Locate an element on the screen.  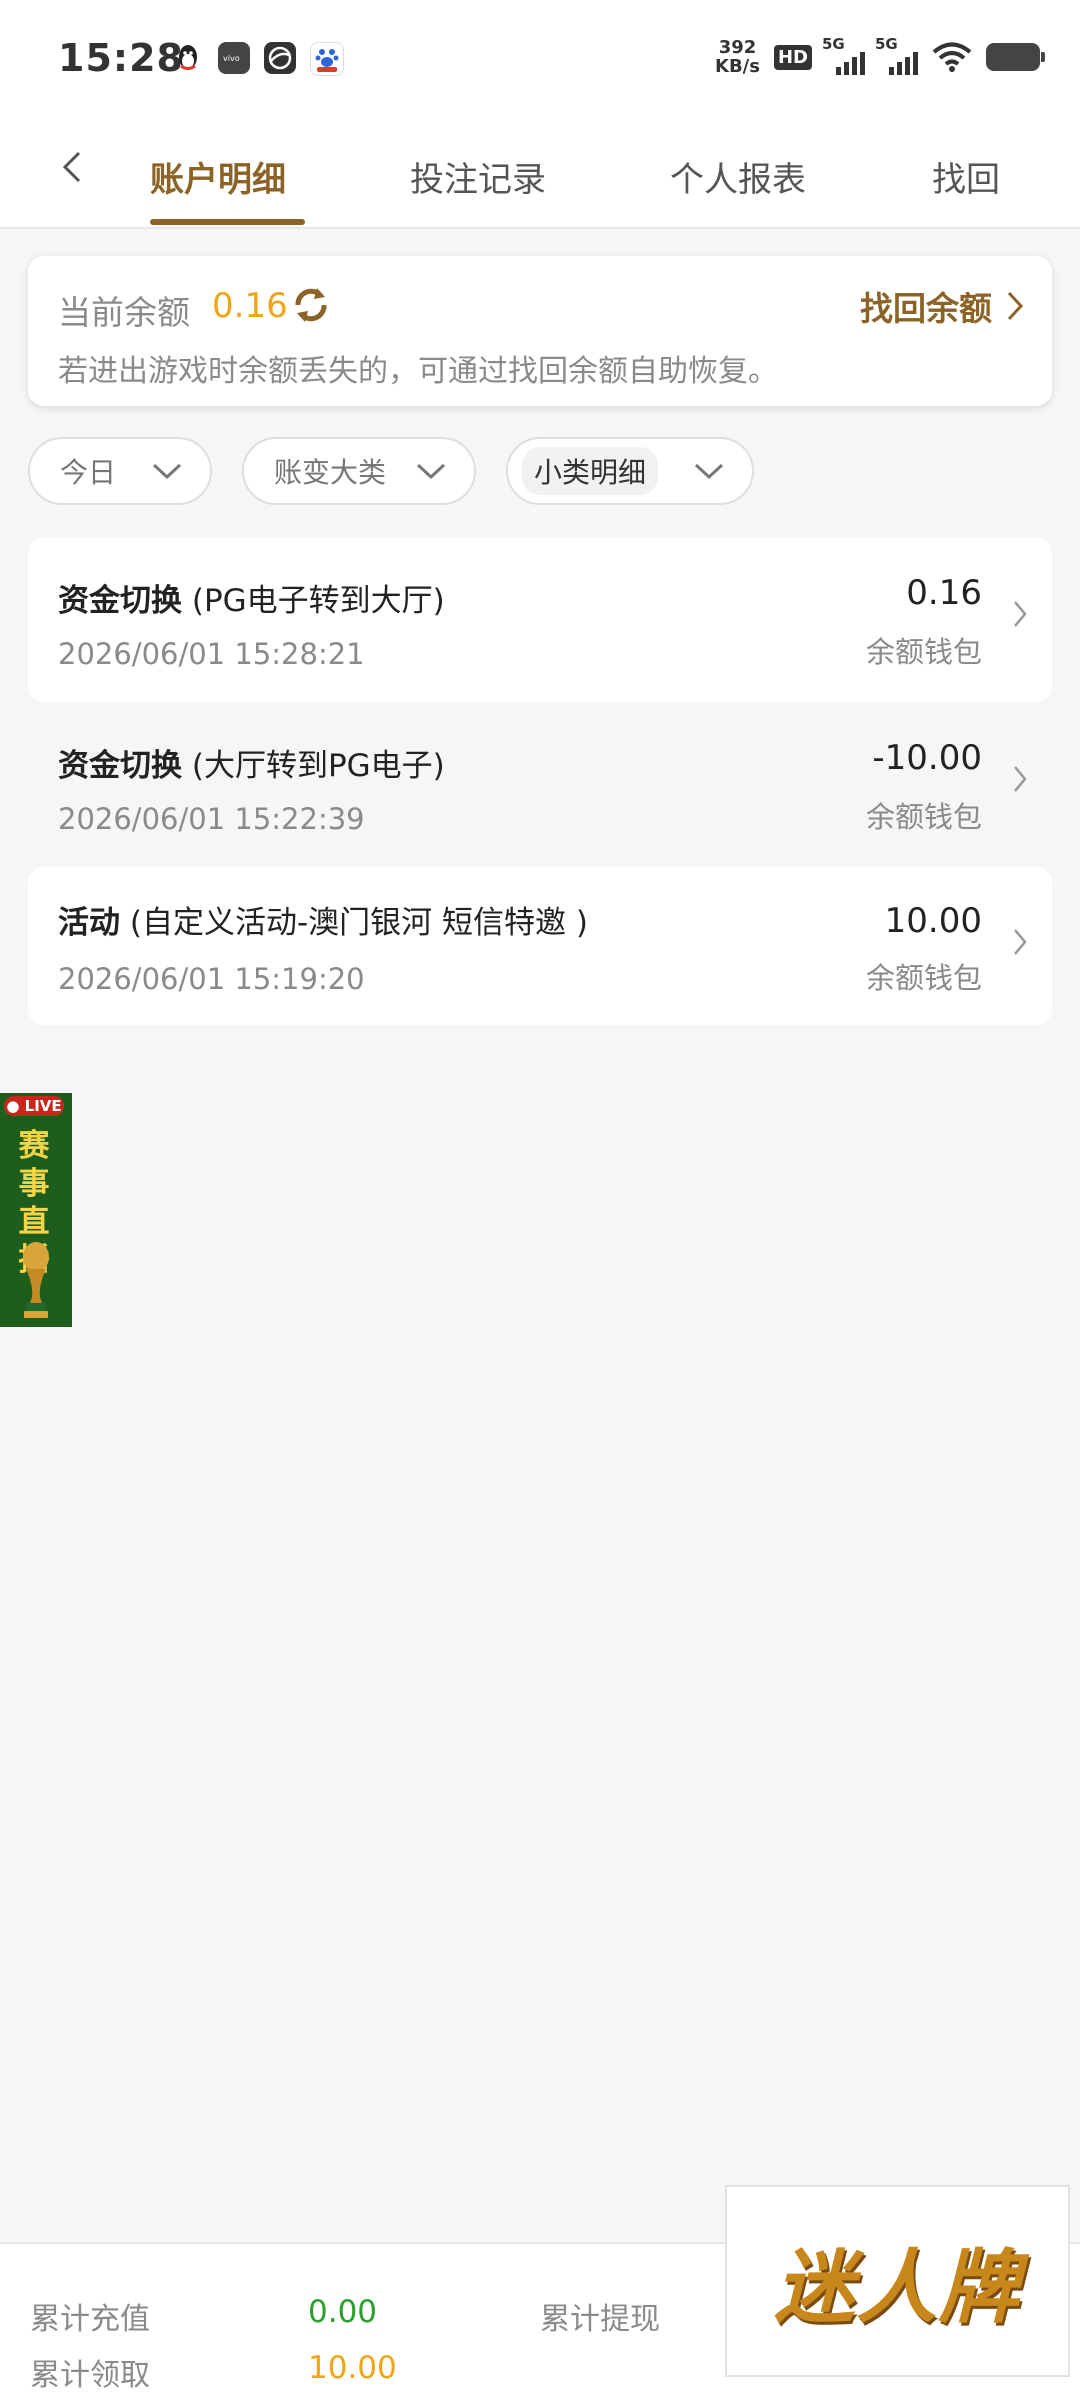
svg-text: vivo is located at coordinates (231, 58).